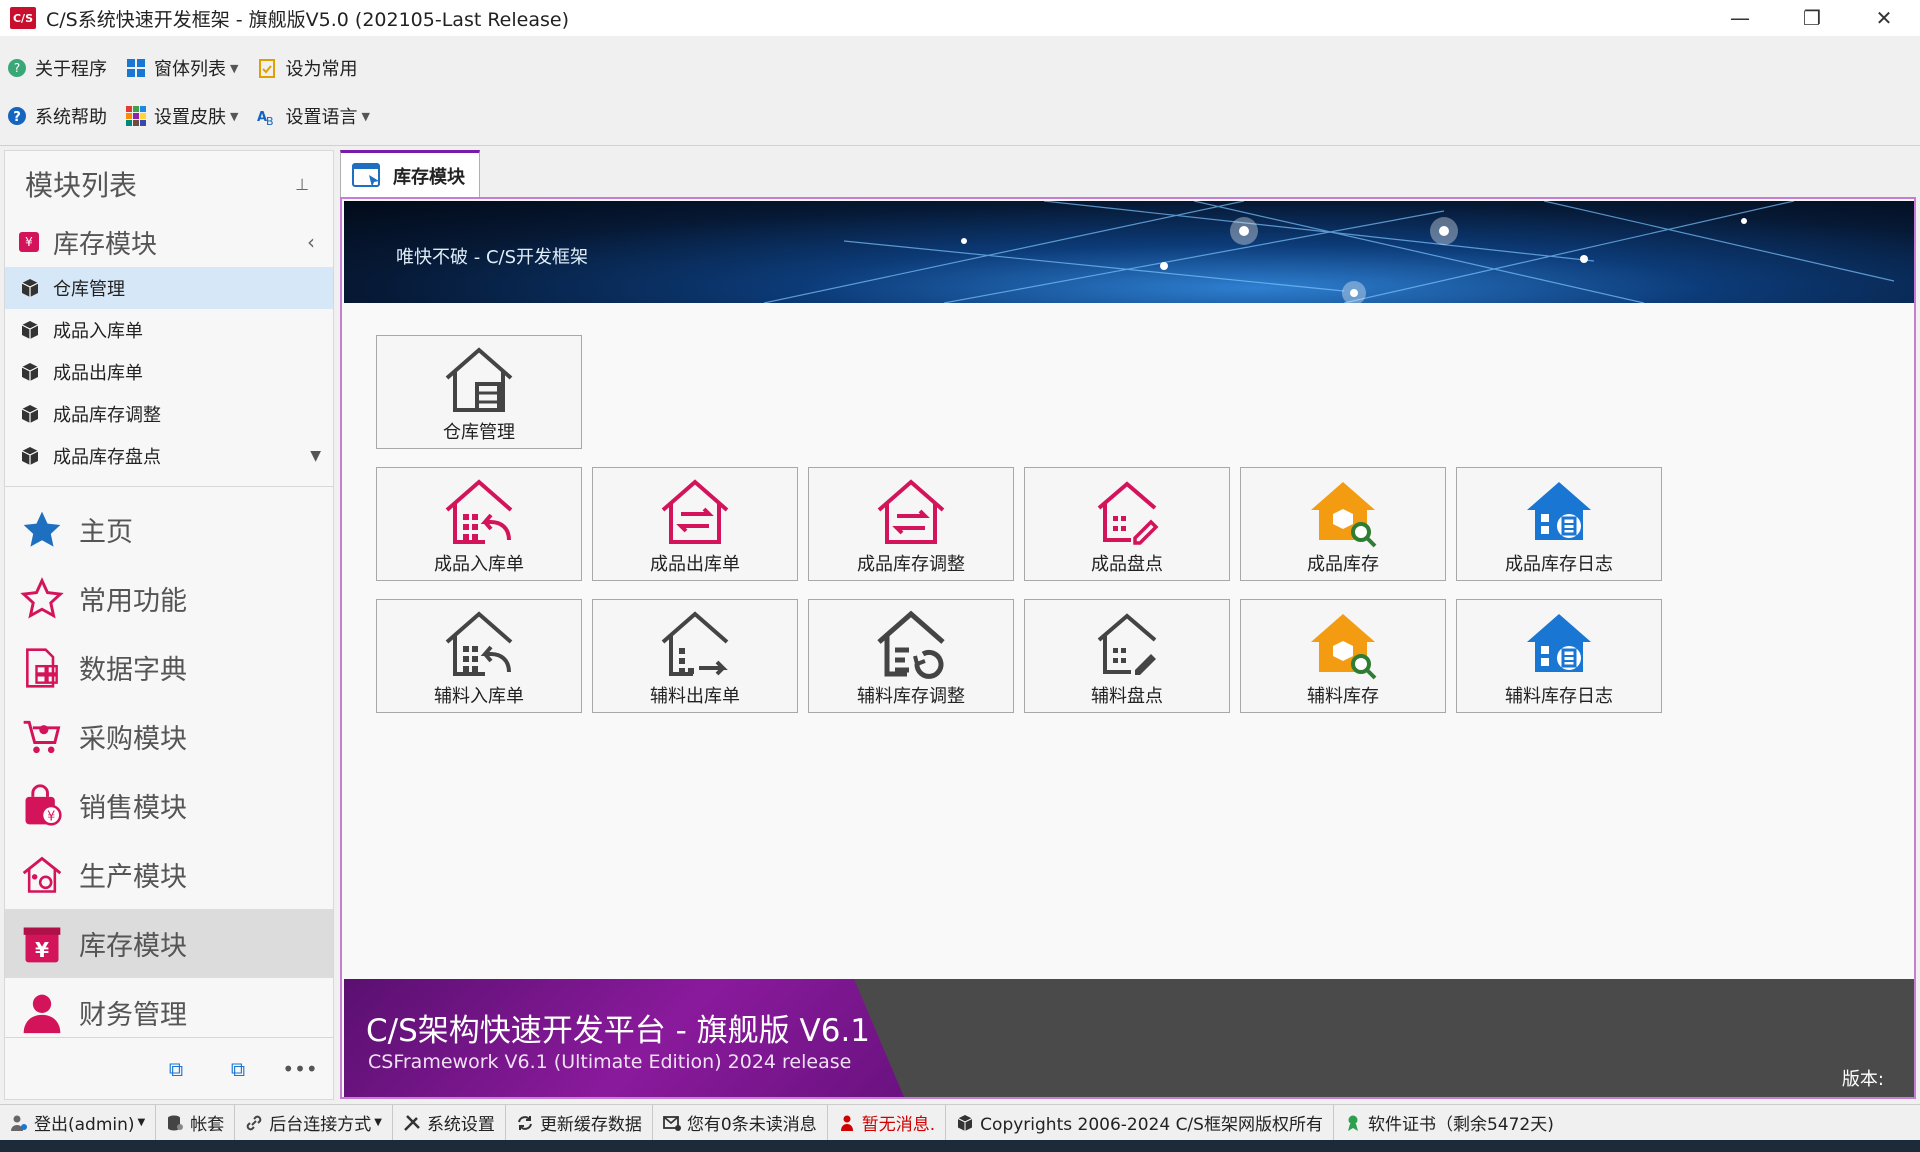 The width and height of the screenshot is (1920, 1152). Describe the element at coordinates (181, 116) in the screenshot. I see `set-skin-button: 设置皮肤 ▼` at that location.